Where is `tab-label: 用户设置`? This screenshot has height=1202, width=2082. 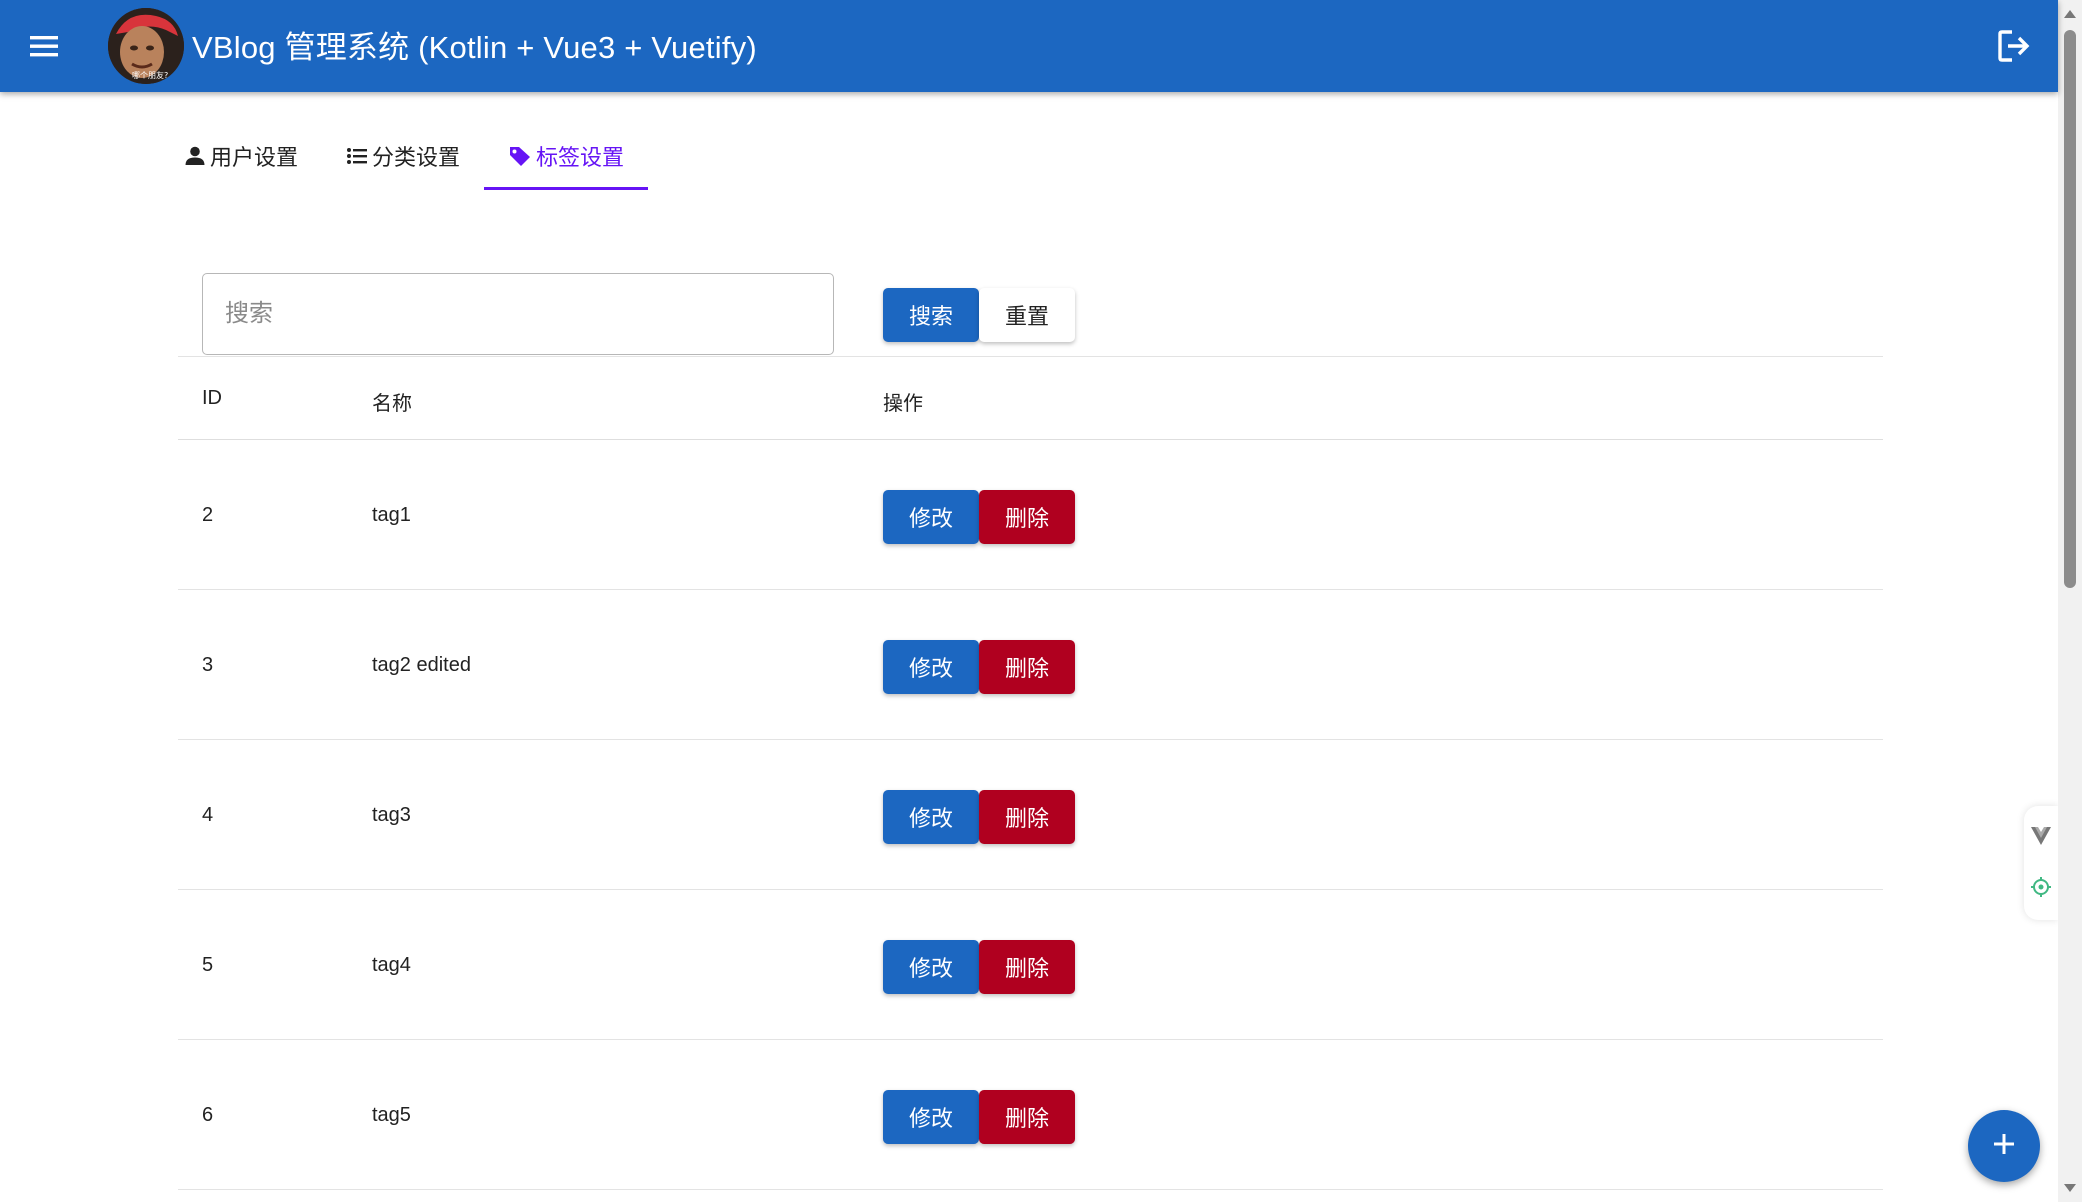
tab-label: 用户设置 is located at coordinates (254, 157).